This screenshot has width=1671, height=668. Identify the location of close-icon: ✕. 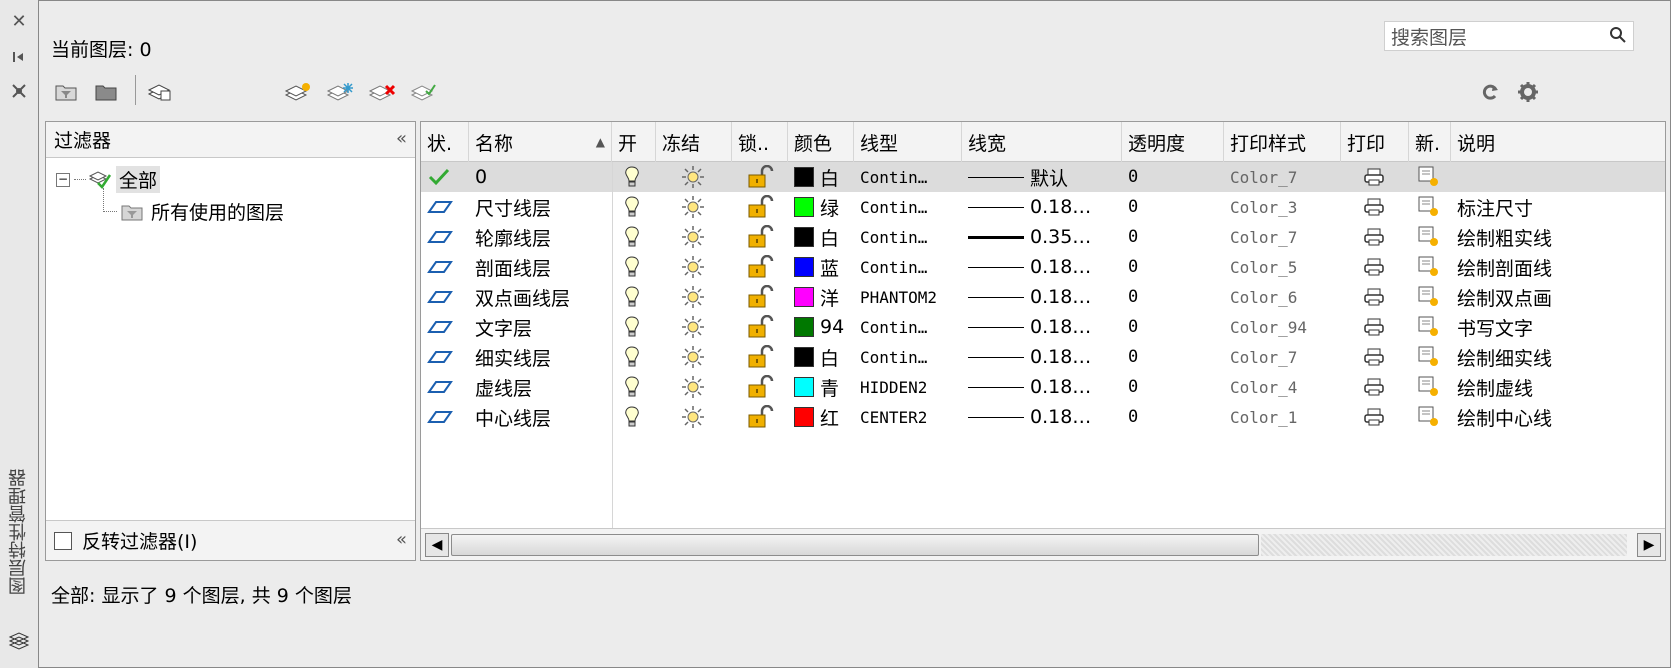
(19, 21).